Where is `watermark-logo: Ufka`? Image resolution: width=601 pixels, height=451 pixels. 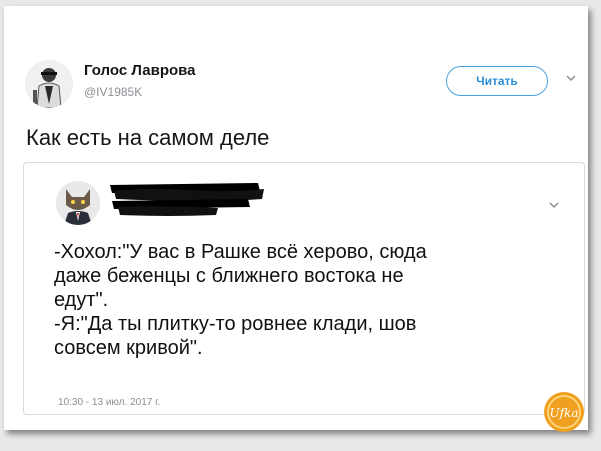 watermark-logo: Ufka is located at coordinates (564, 412).